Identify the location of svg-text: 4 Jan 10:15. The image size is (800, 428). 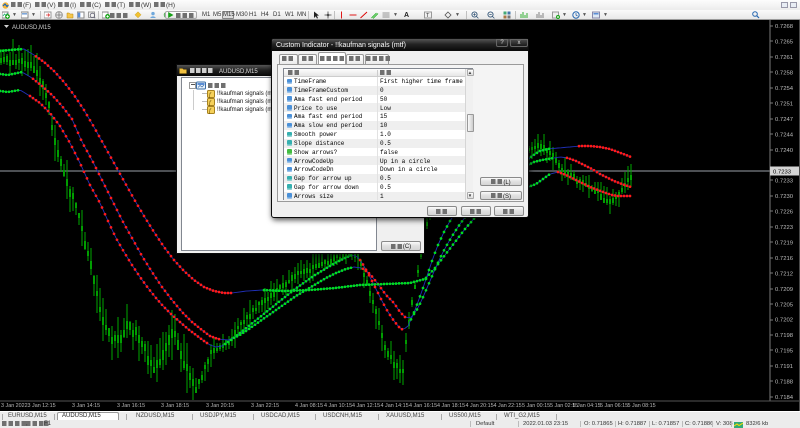
(338, 406).